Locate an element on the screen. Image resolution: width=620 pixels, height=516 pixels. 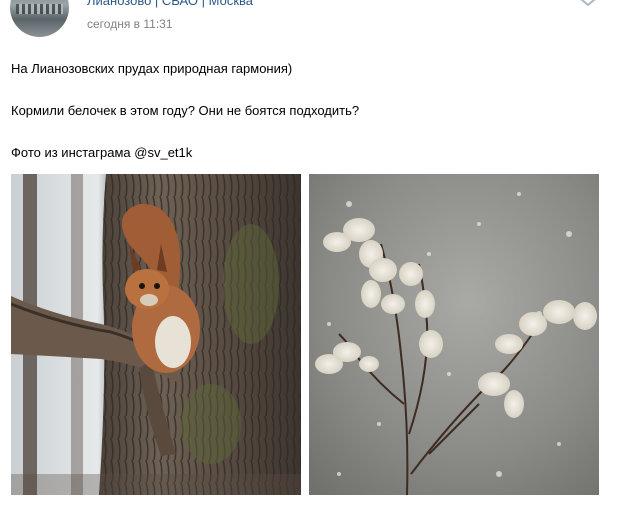
chevron-down-icon is located at coordinates (588, 3).